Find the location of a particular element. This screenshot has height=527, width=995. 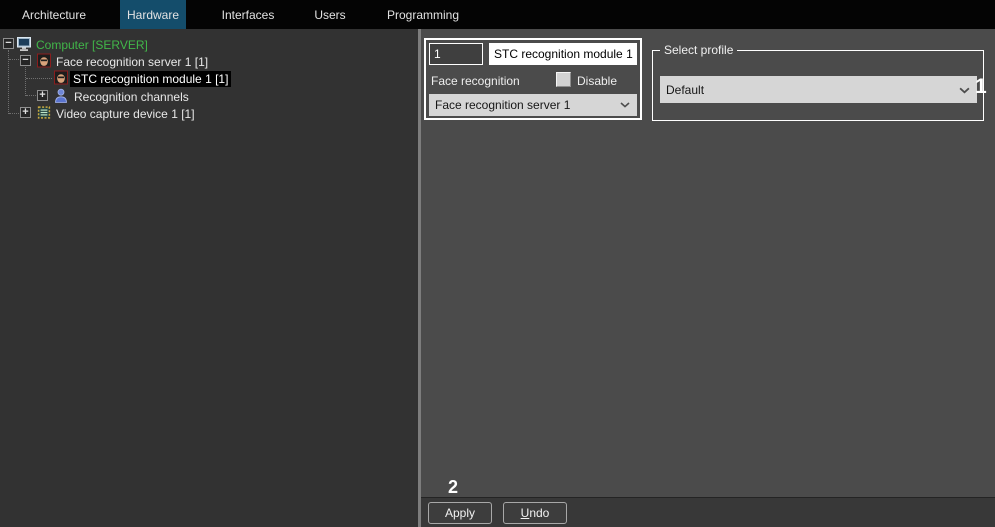

undo-button-label: Undo is located at coordinates (535, 513).